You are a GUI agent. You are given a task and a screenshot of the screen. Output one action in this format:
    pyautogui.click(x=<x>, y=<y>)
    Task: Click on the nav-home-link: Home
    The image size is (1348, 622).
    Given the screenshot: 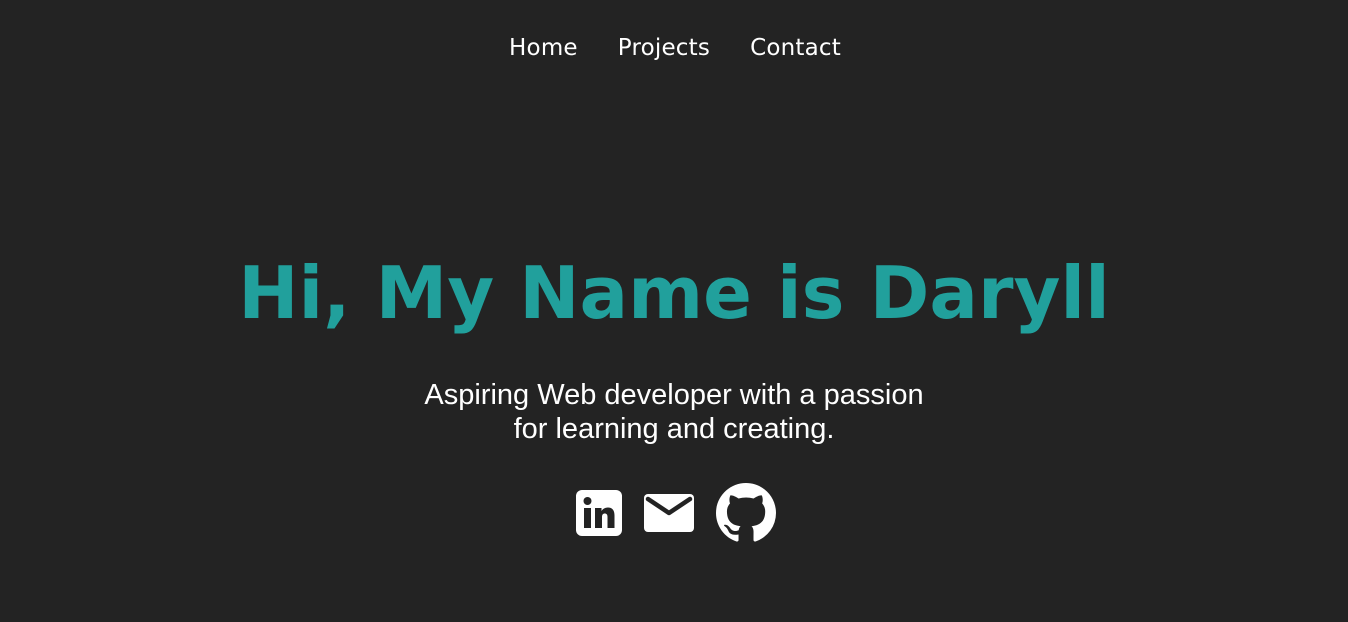 What is the action you would take?
    pyautogui.click(x=543, y=48)
    